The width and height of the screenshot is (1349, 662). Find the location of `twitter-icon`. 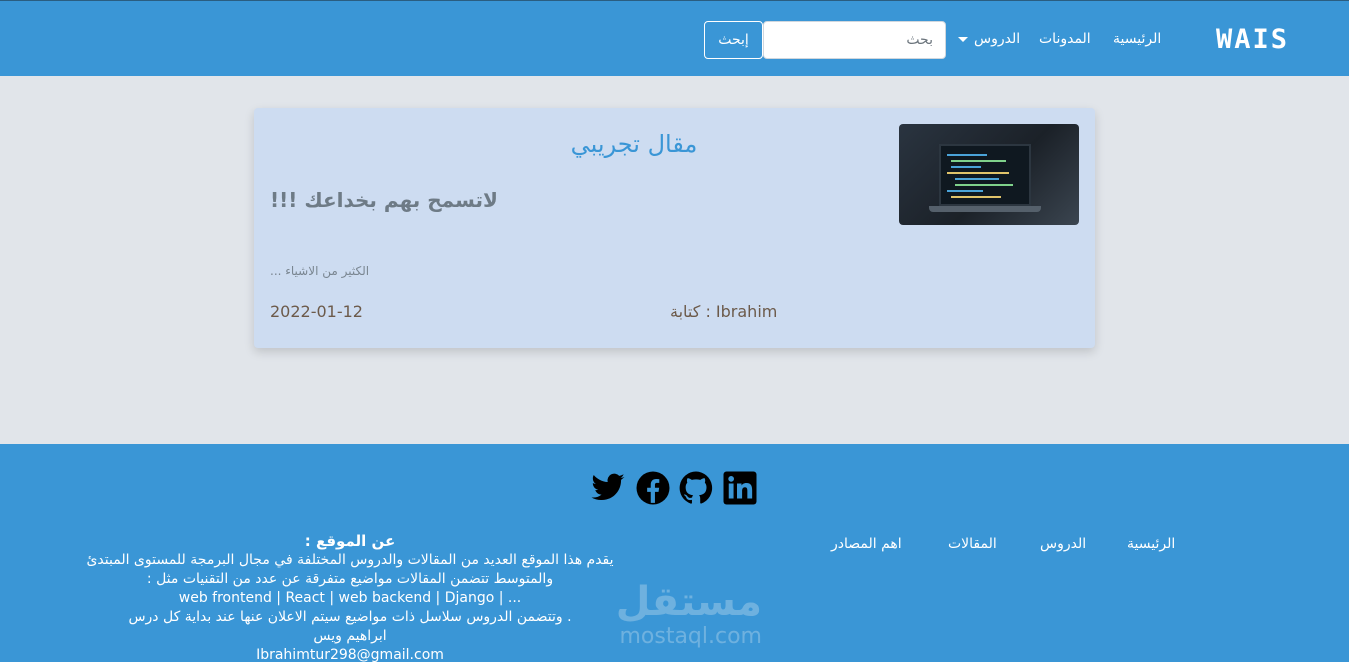

twitter-icon is located at coordinates (608, 488).